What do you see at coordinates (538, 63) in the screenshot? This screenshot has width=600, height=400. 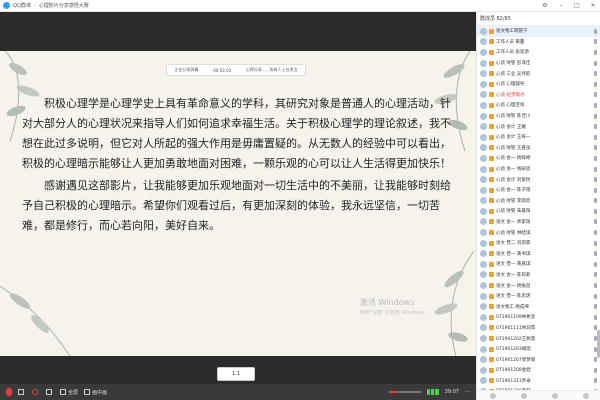 I see `member-item: 心侦 财管 彭泽佳` at bounding box center [538, 63].